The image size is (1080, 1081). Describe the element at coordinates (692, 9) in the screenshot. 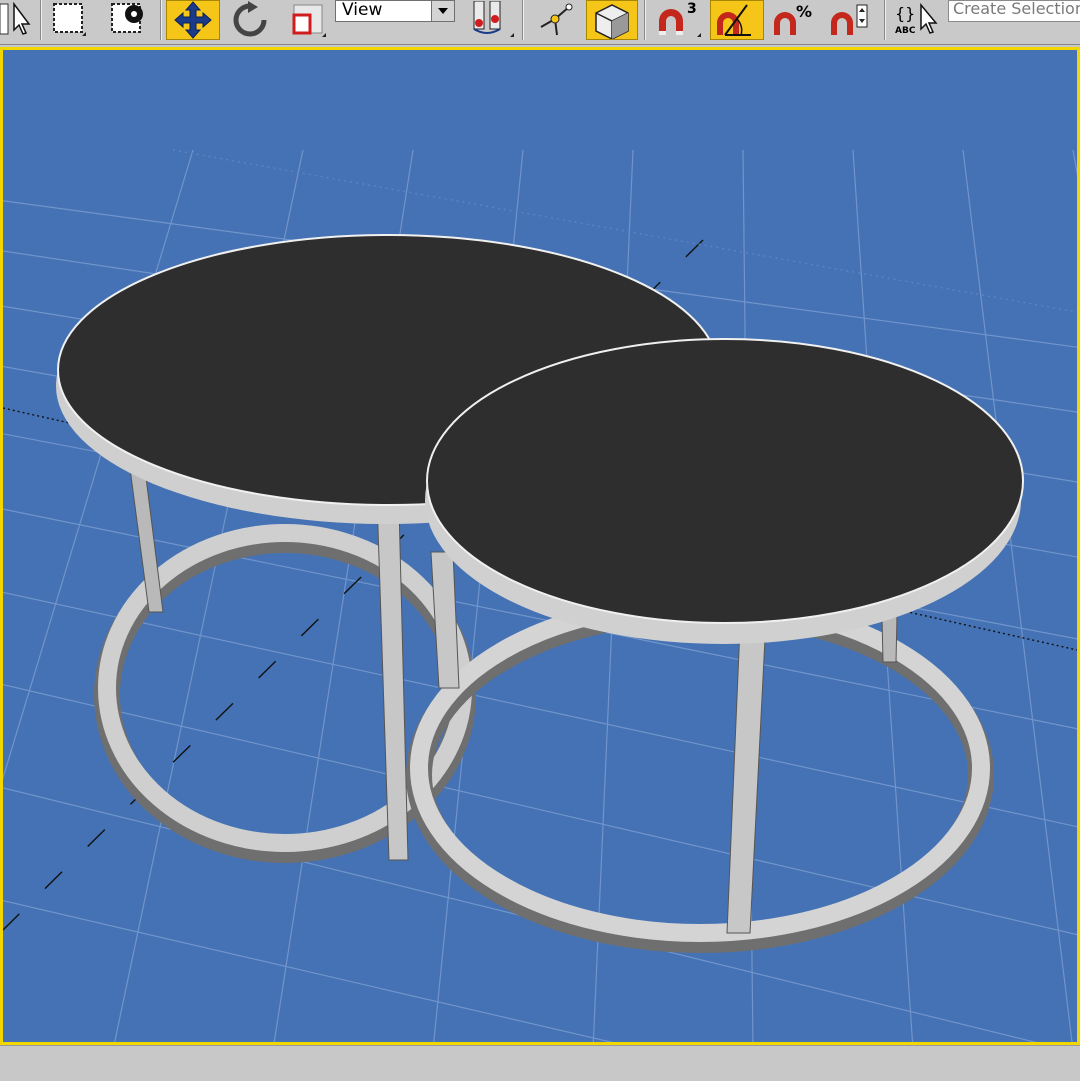

I see `snap-3d-label: 3` at that location.